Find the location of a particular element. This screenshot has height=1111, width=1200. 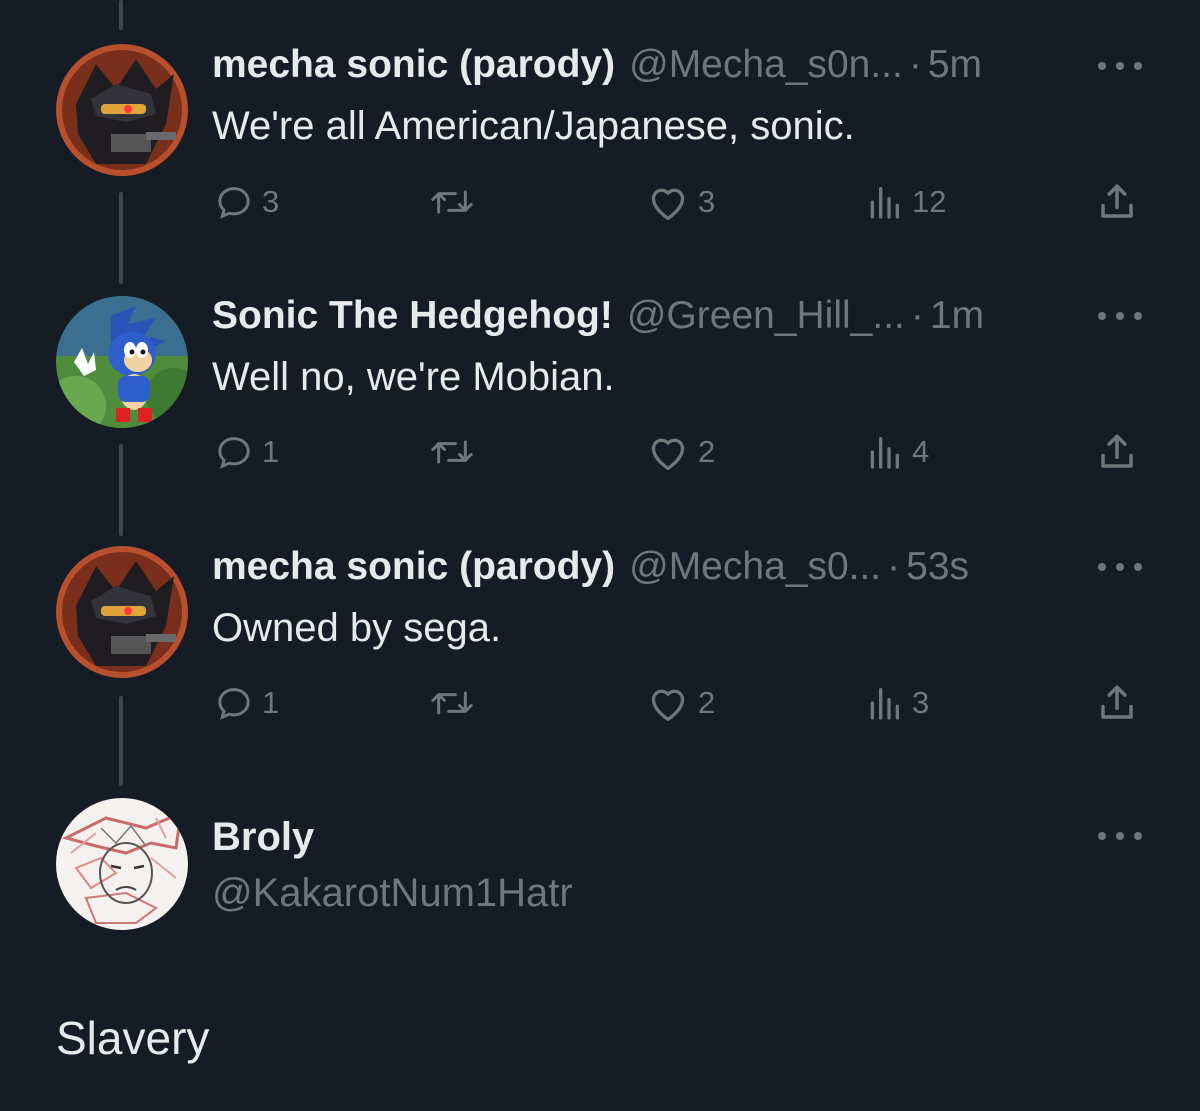

display-name: Broly is located at coordinates (263, 837).